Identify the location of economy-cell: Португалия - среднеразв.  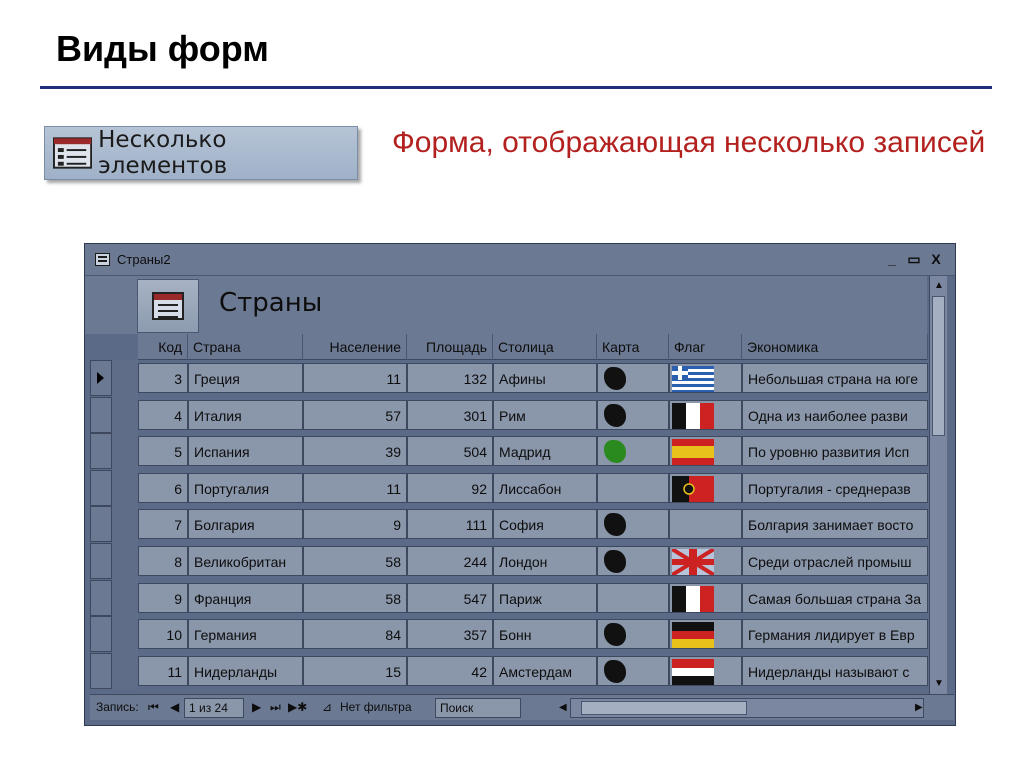
(835, 487).